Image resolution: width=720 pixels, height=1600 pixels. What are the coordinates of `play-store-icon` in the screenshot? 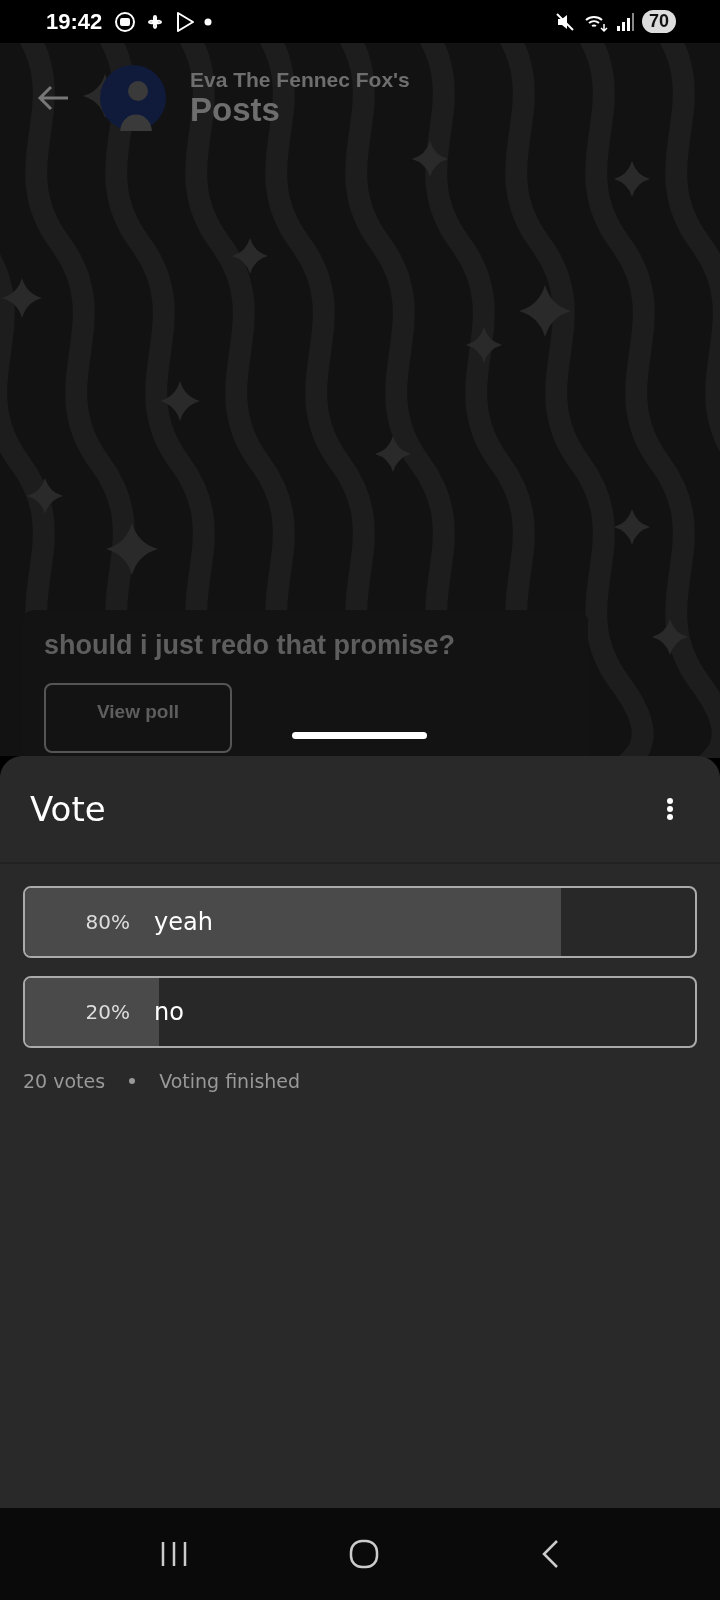 It's located at (185, 21).